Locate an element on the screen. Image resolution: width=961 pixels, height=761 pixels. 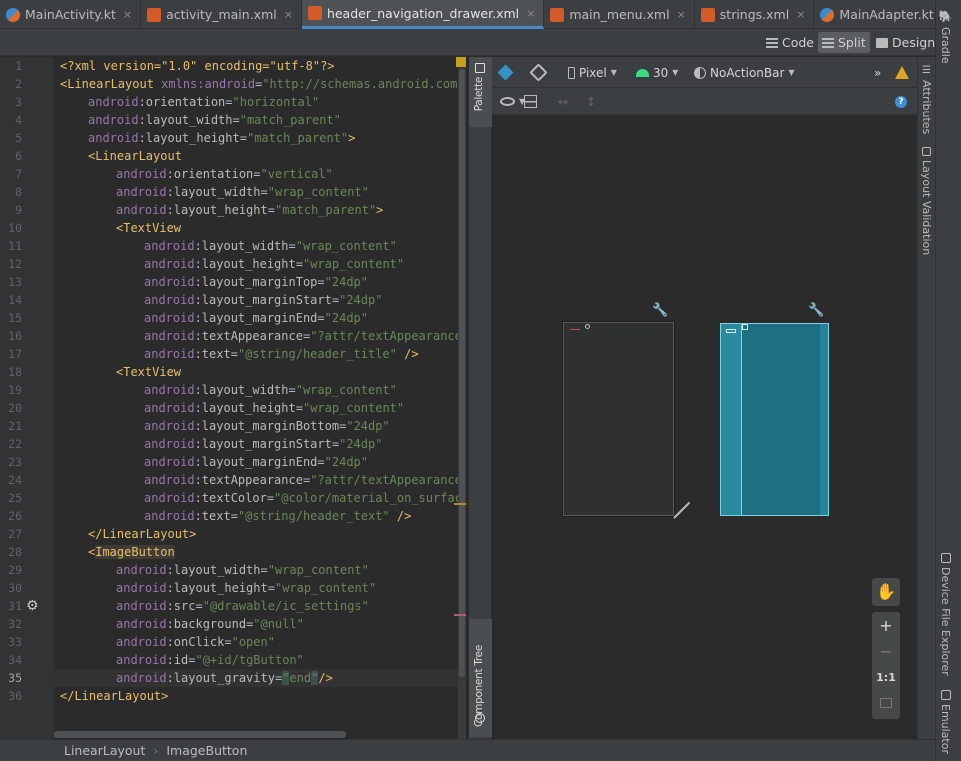
zoom-out-button: − is located at coordinates (886, 651).